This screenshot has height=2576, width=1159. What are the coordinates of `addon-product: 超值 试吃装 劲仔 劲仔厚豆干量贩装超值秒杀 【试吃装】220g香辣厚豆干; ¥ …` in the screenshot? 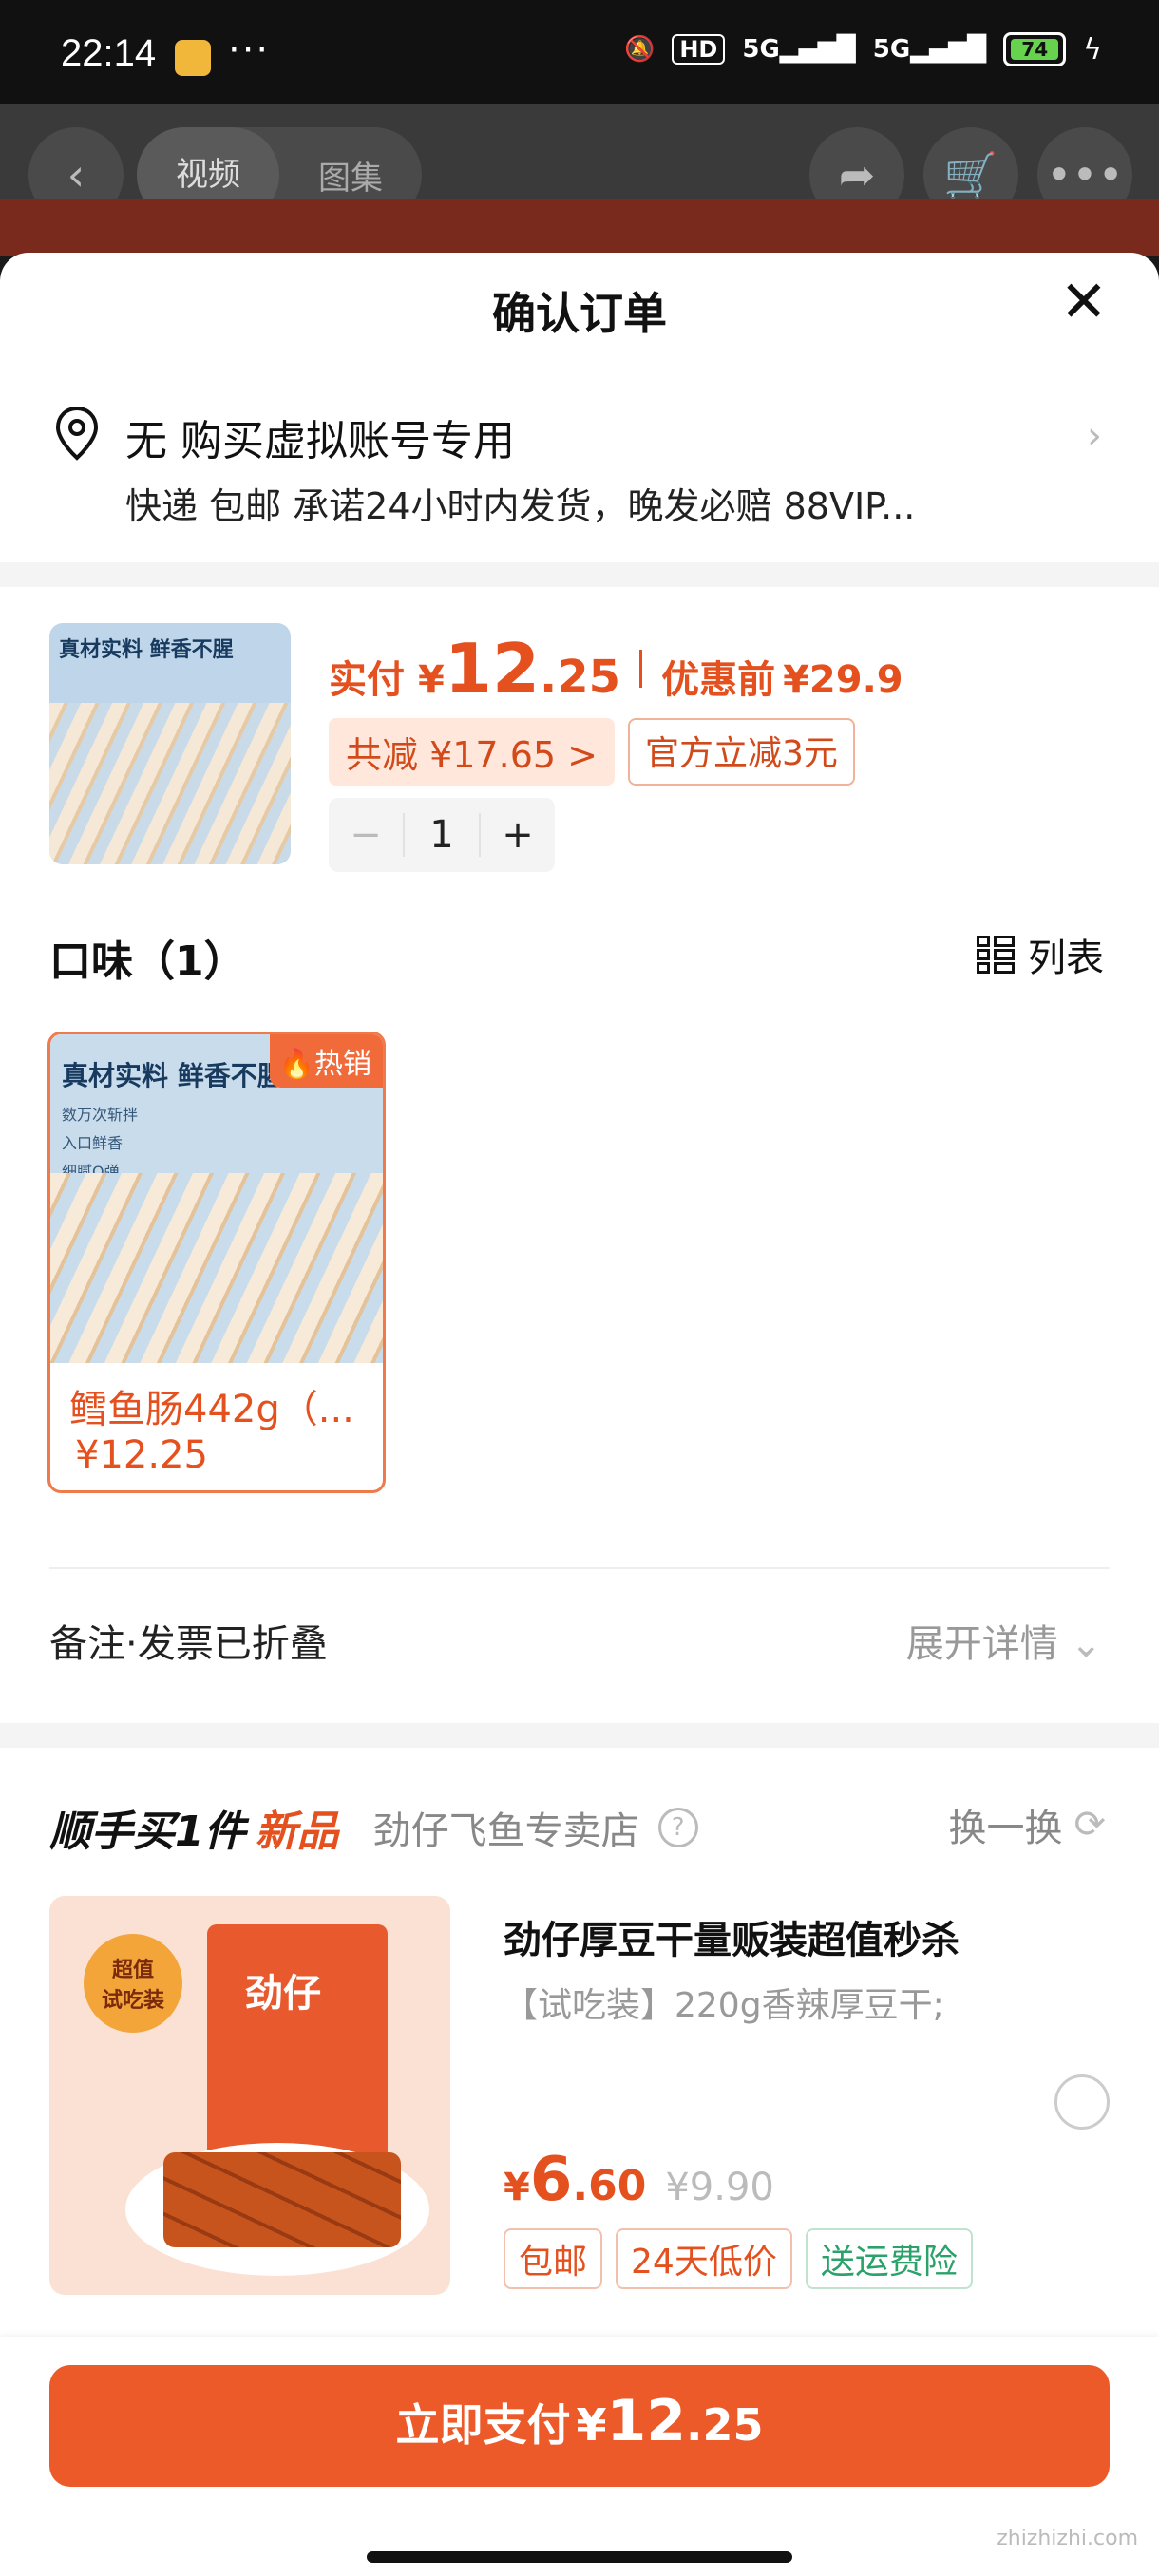 It's located at (579, 2095).